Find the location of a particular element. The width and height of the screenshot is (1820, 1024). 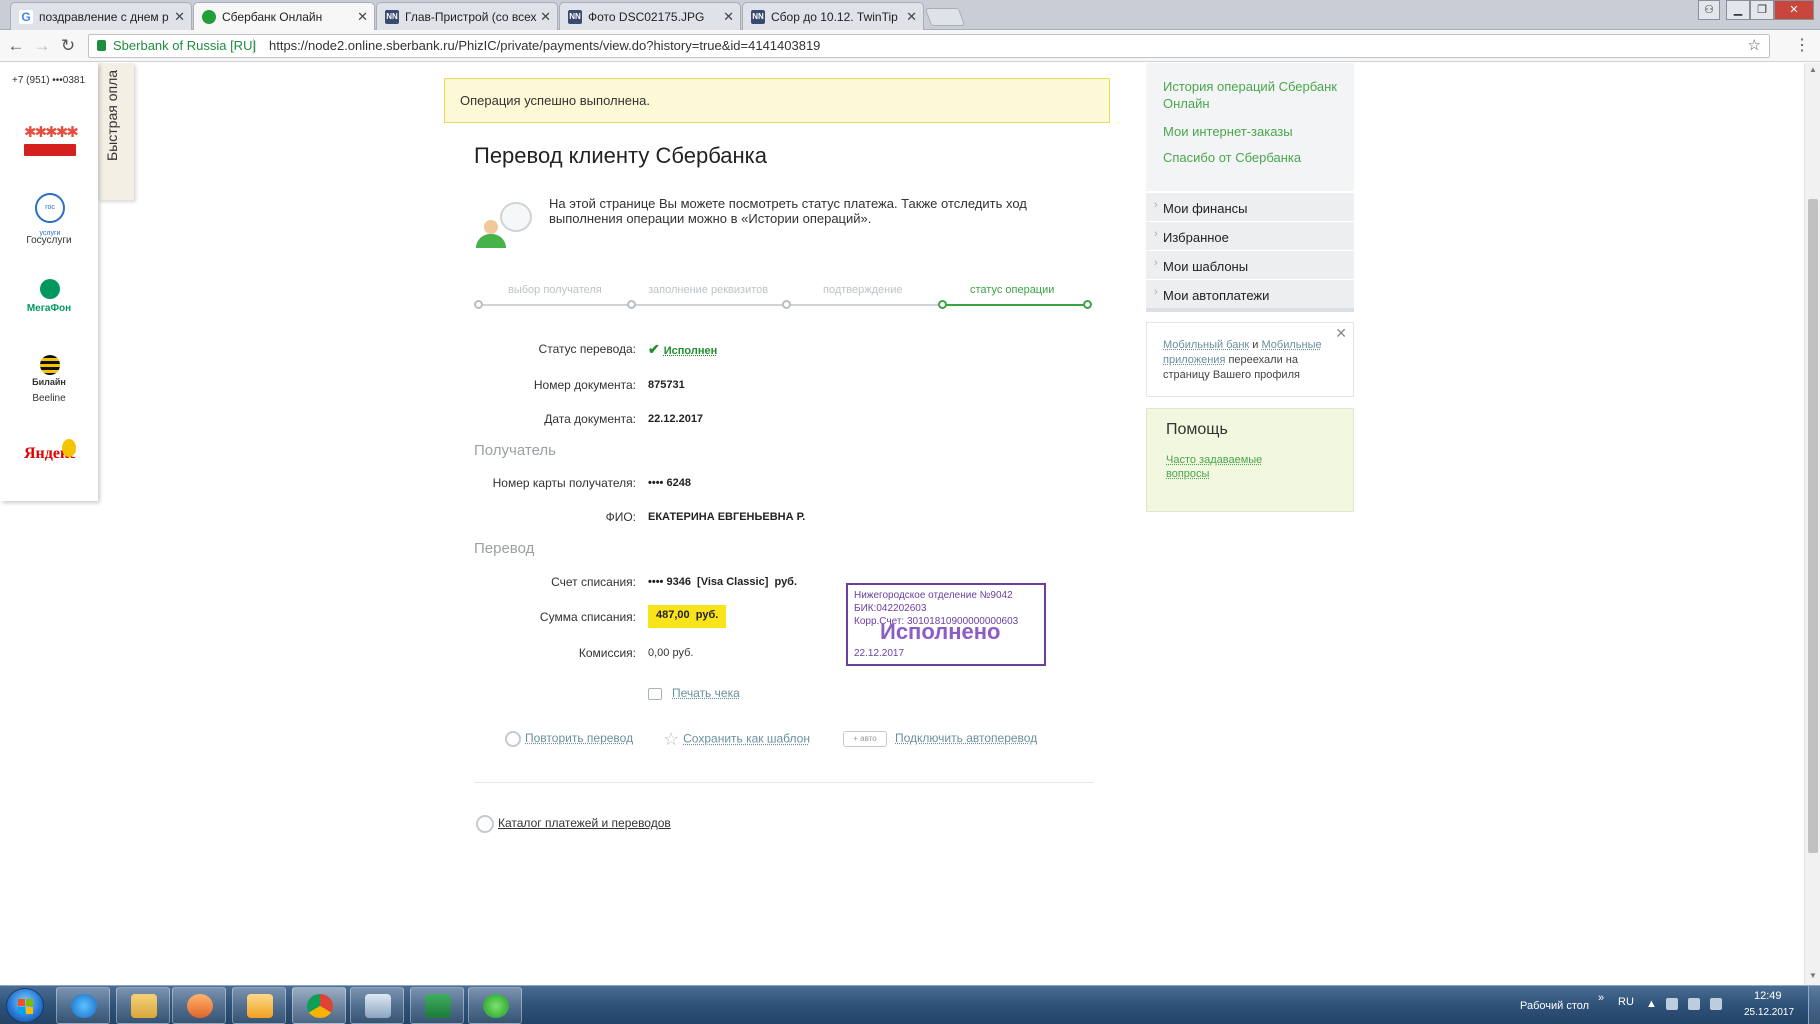

taskbar-chrome is located at coordinates (319, 1005).